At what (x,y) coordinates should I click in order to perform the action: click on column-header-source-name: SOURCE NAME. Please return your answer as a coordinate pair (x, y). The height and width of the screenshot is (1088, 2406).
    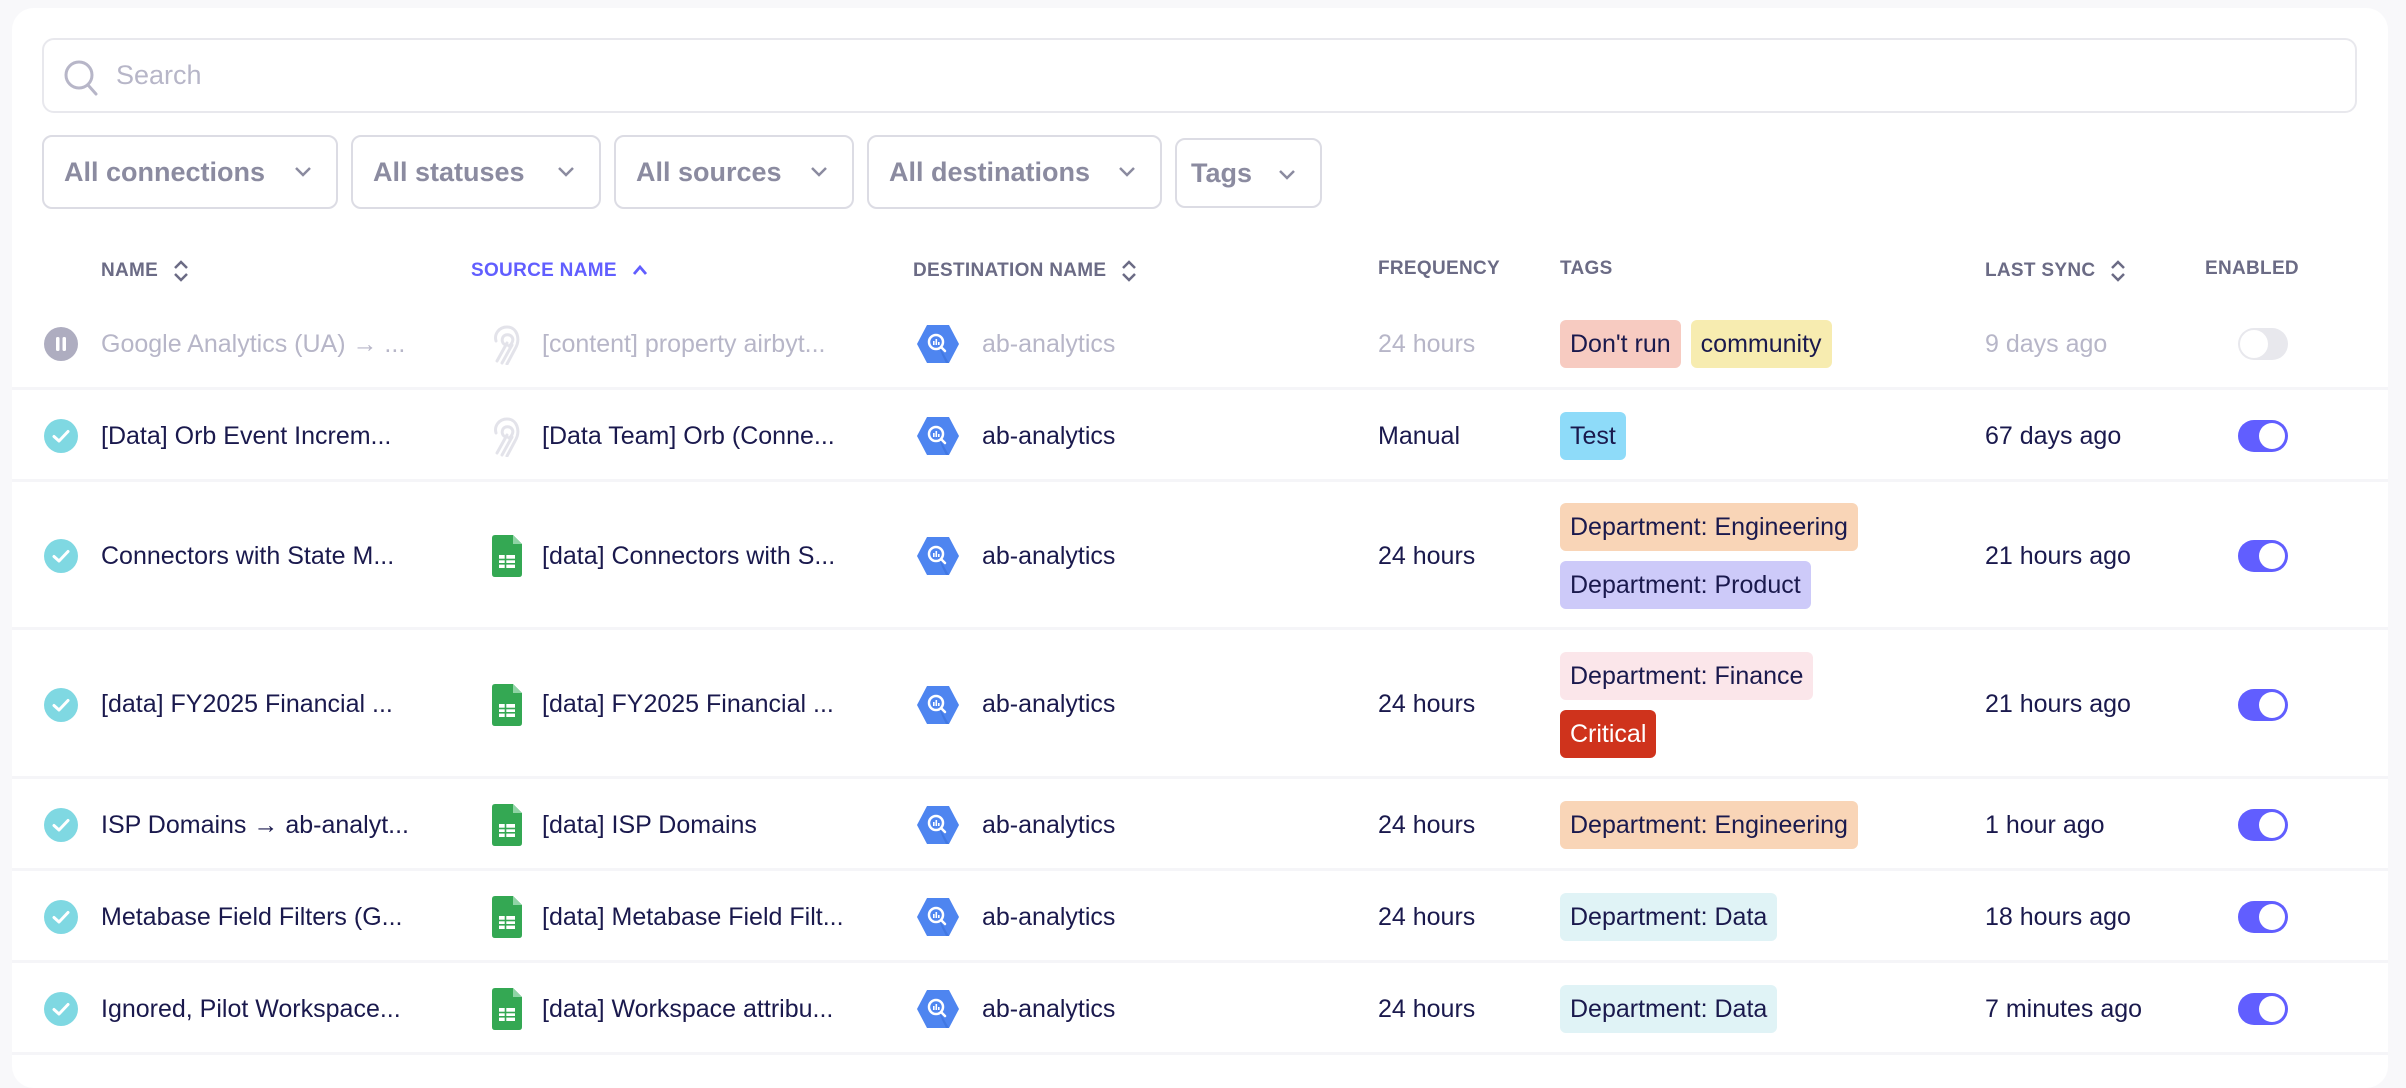
    Looking at the image, I should click on (560, 271).